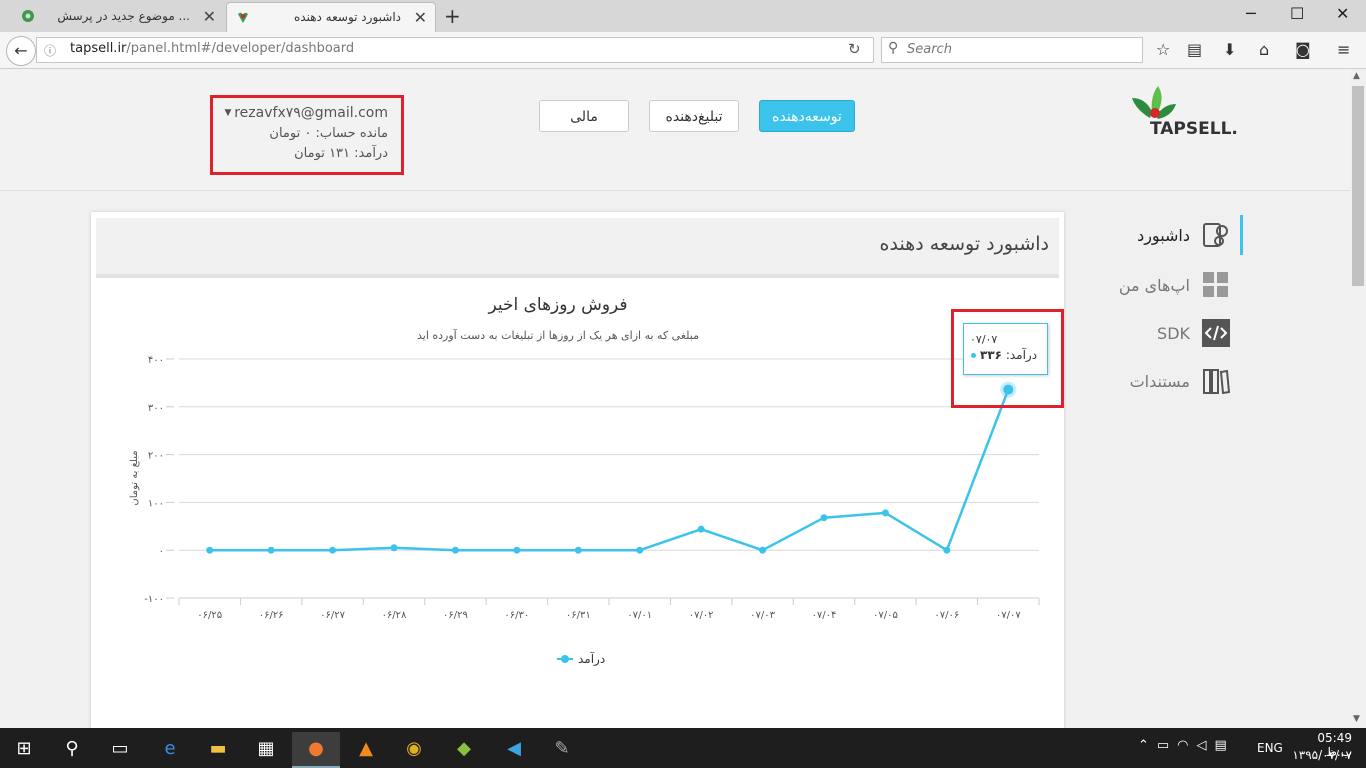  Describe the element at coordinates (562, 749) in the screenshot. I see `paint-icon: ✎` at that location.